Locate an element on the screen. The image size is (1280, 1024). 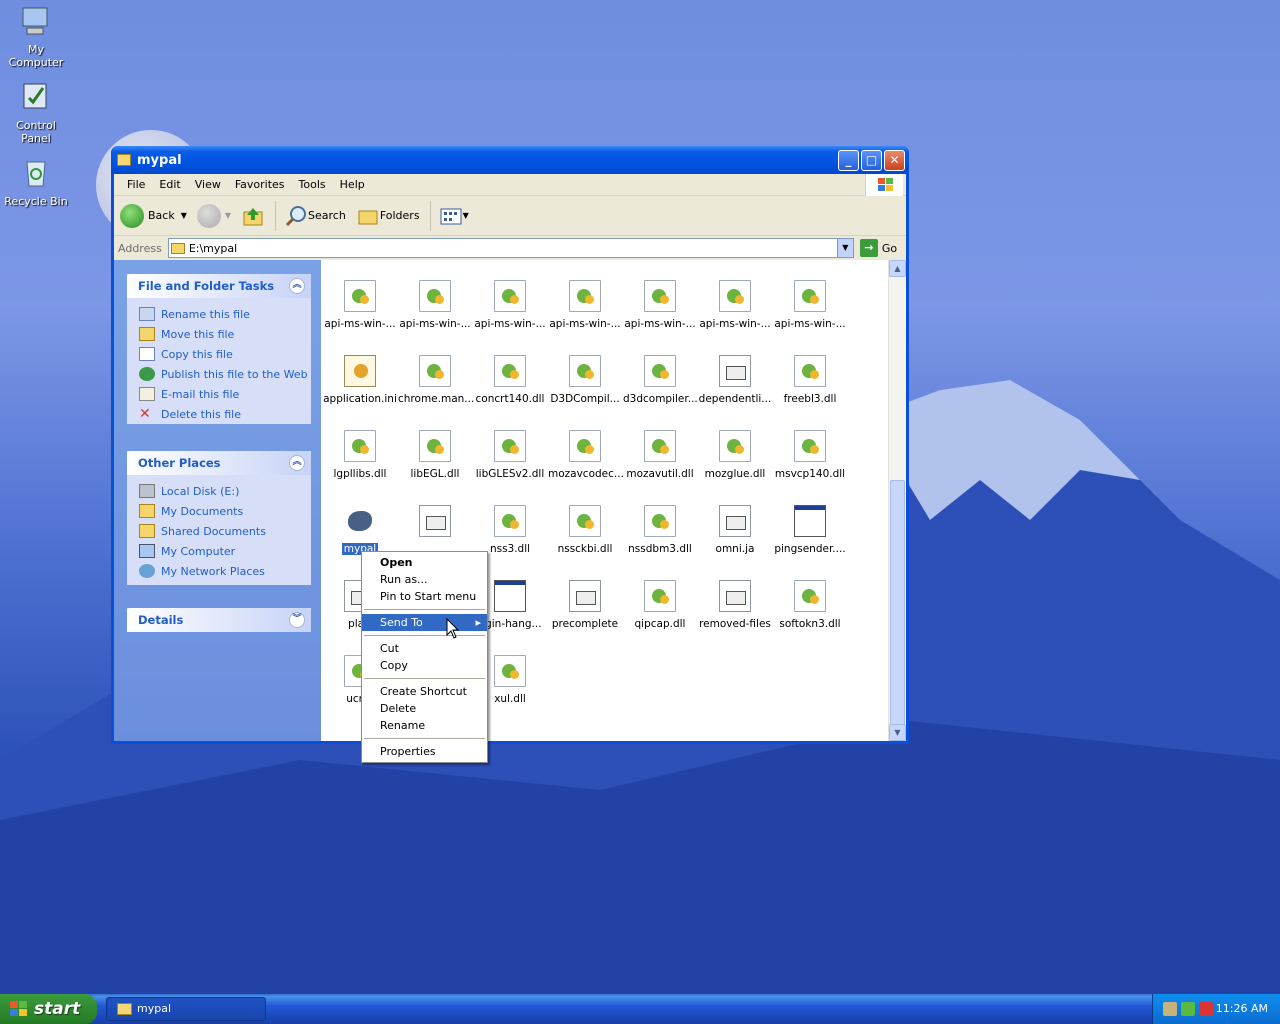
scroll-thumb is located at coordinates (897, 606).